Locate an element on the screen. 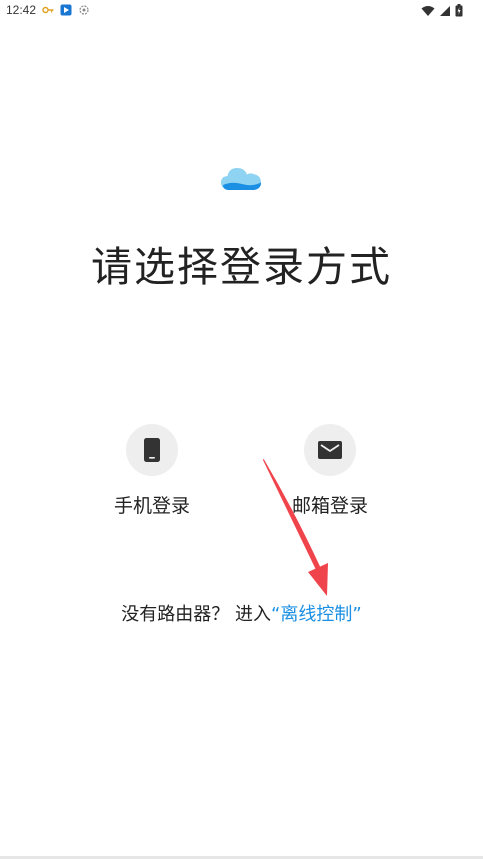 Image resolution: width=483 pixels, height=859 pixels. cellular-signal-icon is located at coordinates (445, 10).